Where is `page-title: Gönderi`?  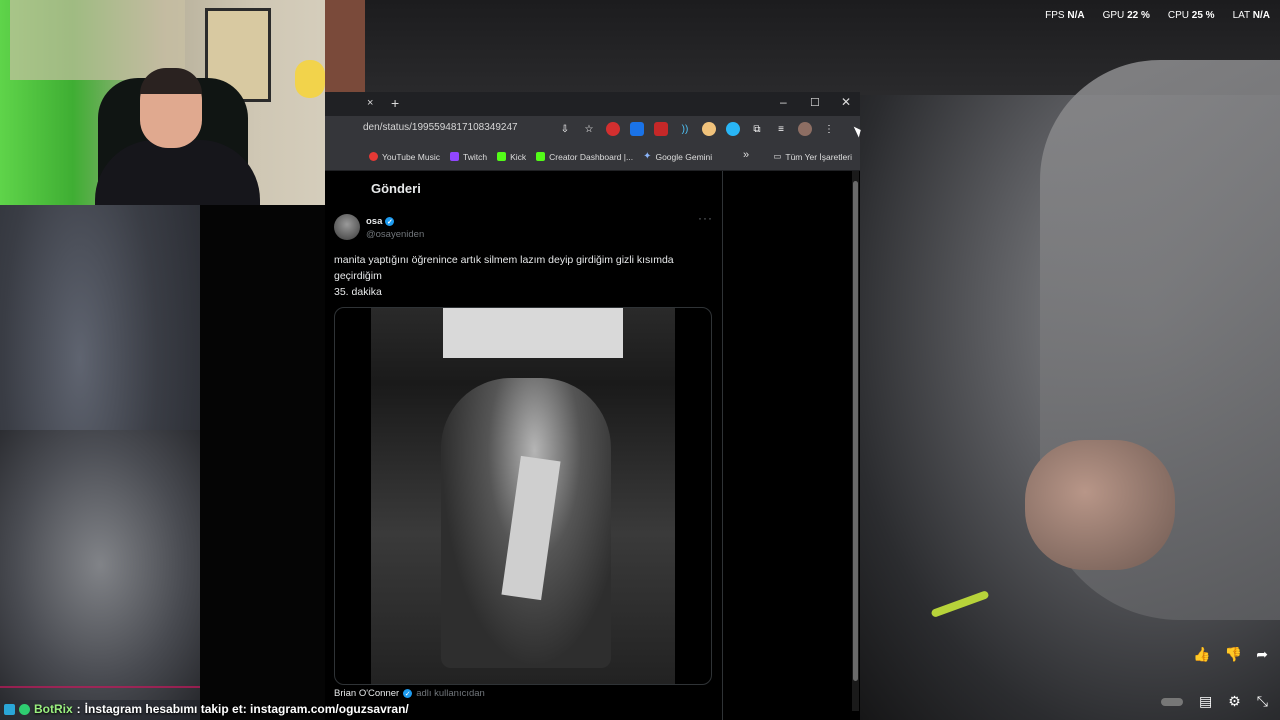
page-title: Gönderi is located at coordinates (396, 188).